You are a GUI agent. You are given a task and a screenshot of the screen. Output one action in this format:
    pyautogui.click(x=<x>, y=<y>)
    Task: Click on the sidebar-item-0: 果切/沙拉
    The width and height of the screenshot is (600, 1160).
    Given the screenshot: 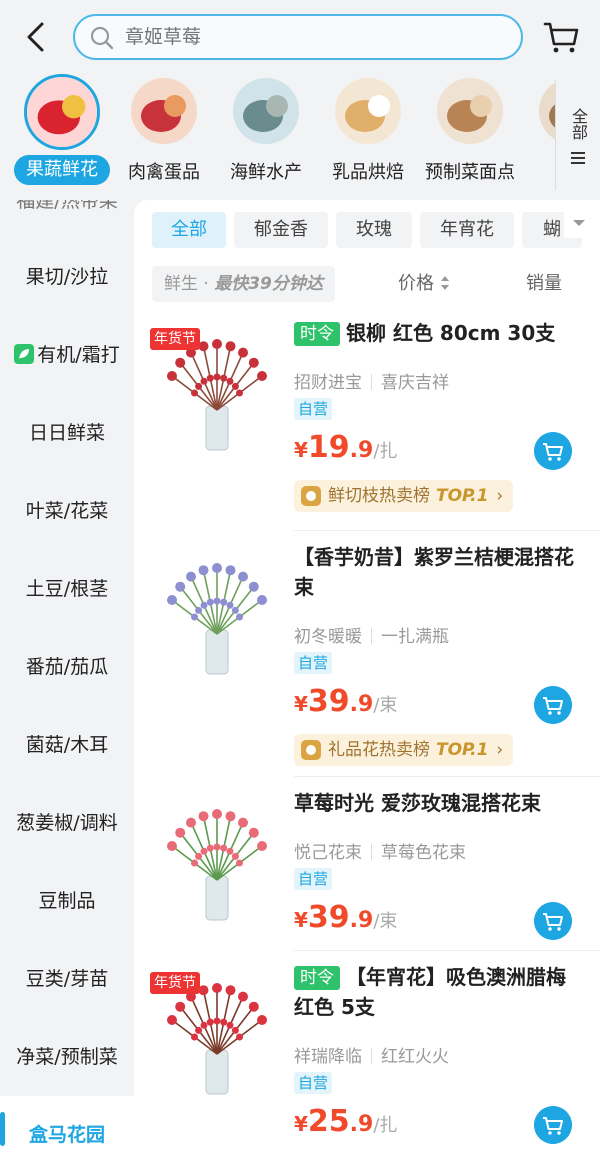 What is the action you would take?
    pyautogui.click(x=67, y=277)
    